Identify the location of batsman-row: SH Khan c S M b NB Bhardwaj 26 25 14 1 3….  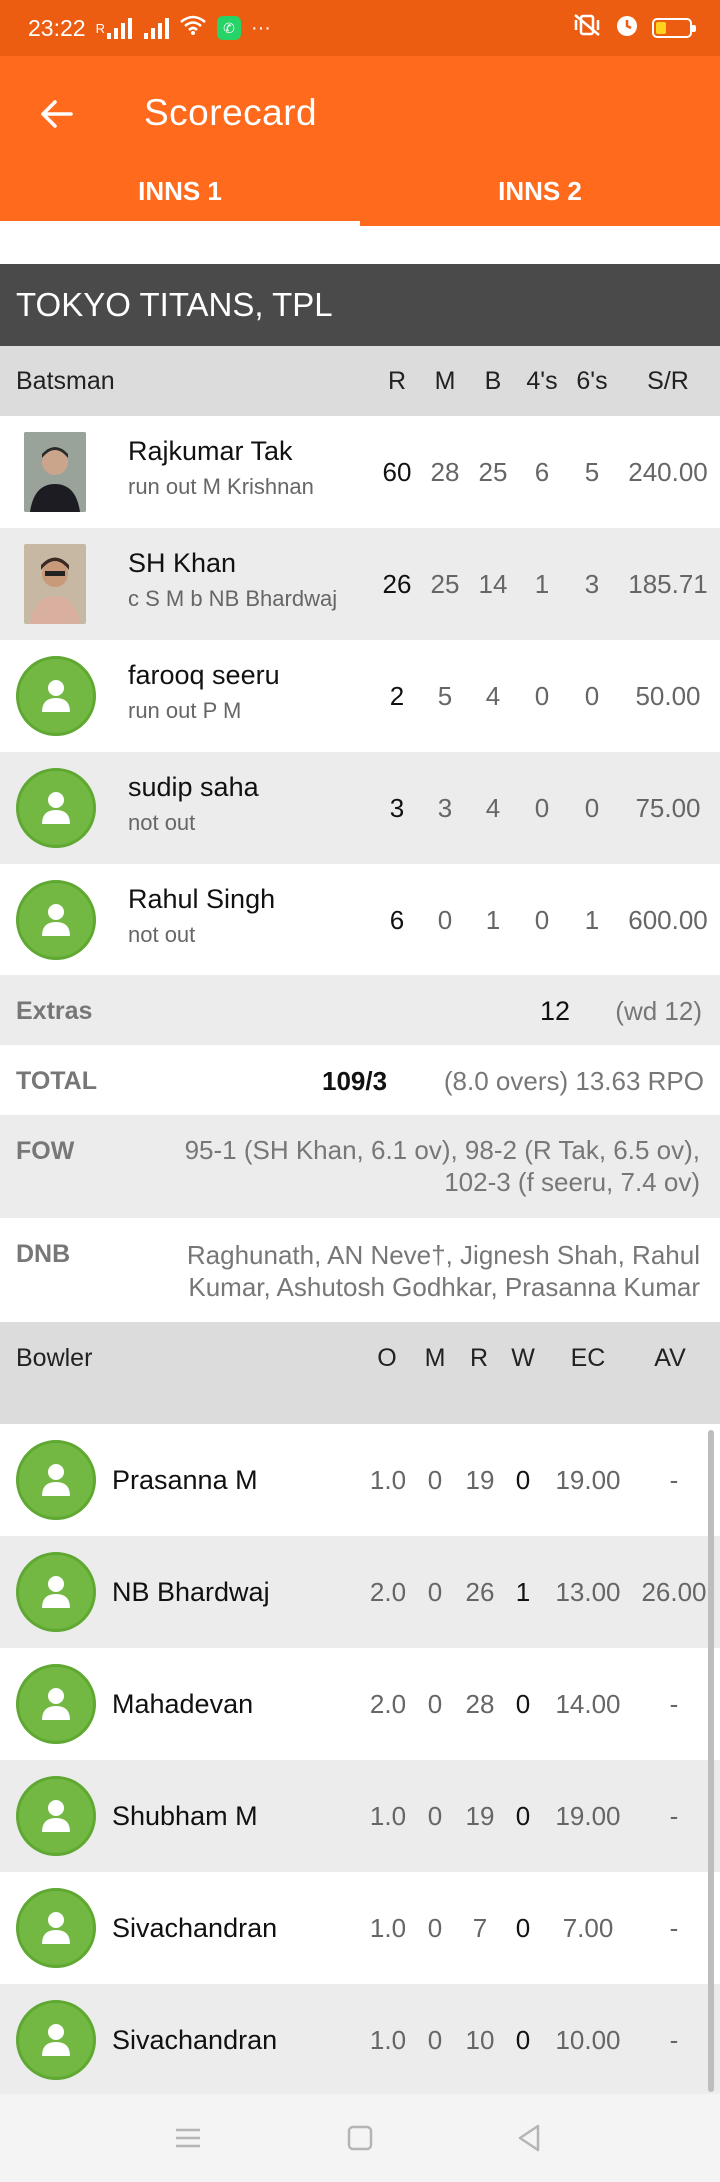
(360, 584).